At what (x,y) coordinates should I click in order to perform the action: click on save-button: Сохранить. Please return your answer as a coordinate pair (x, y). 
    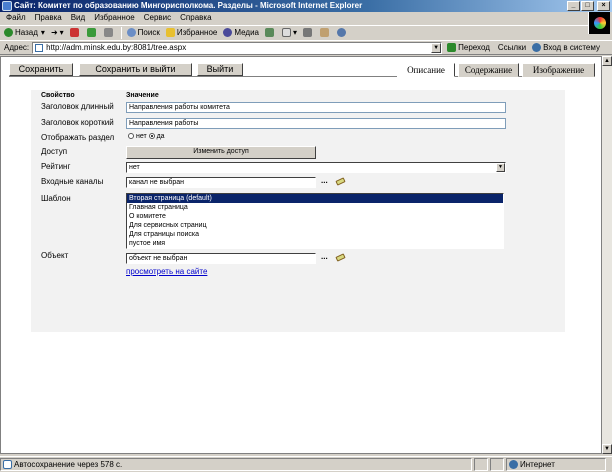
    Looking at the image, I should click on (41, 69).